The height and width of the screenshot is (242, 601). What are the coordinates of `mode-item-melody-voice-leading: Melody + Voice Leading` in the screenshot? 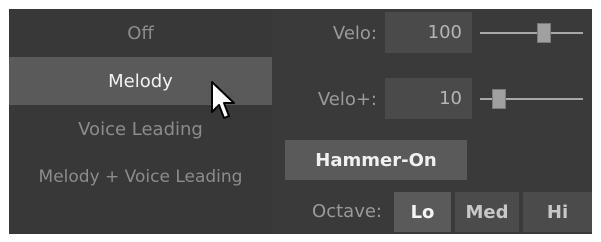 It's located at (140, 177).